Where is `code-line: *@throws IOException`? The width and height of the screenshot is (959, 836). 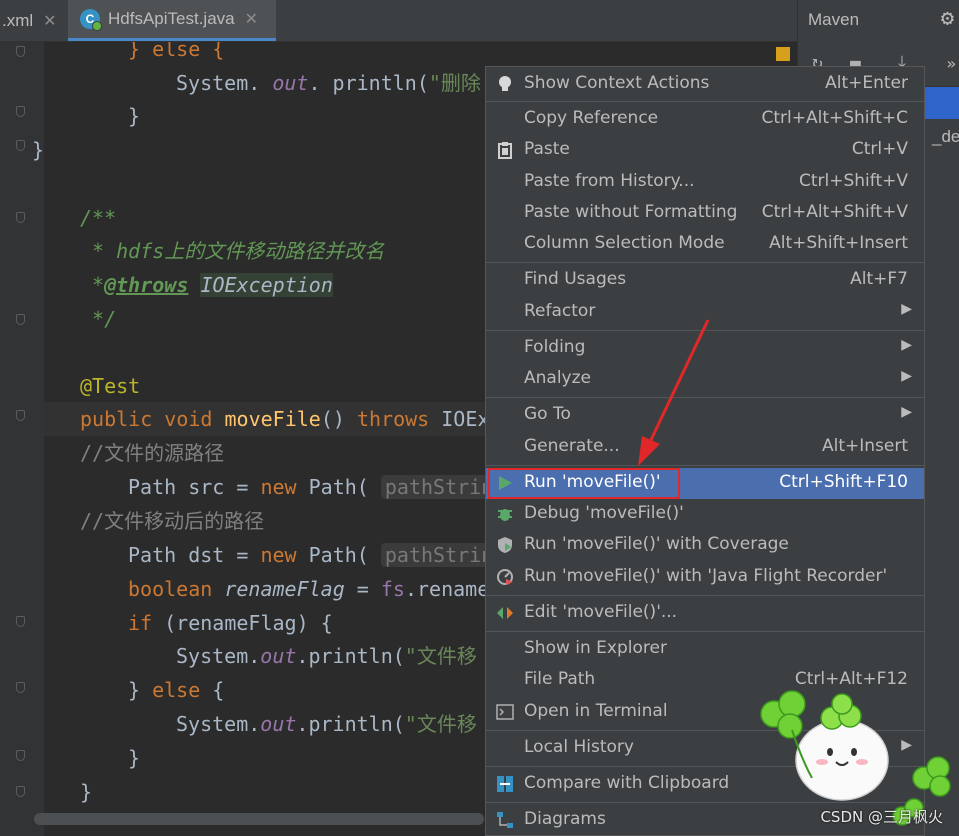 code-line: *@throws IOException is located at coordinates (206, 285).